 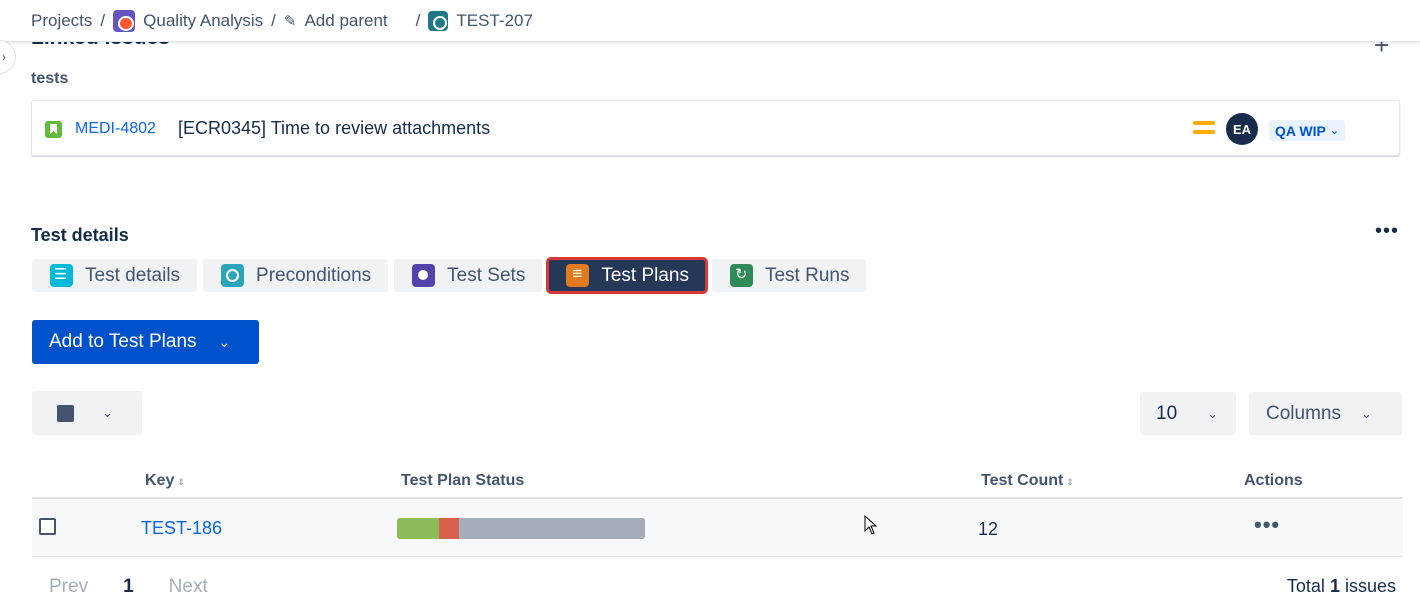 What do you see at coordinates (438, 20) in the screenshot?
I see `test-issue-type-icon` at bounding box center [438, 20].